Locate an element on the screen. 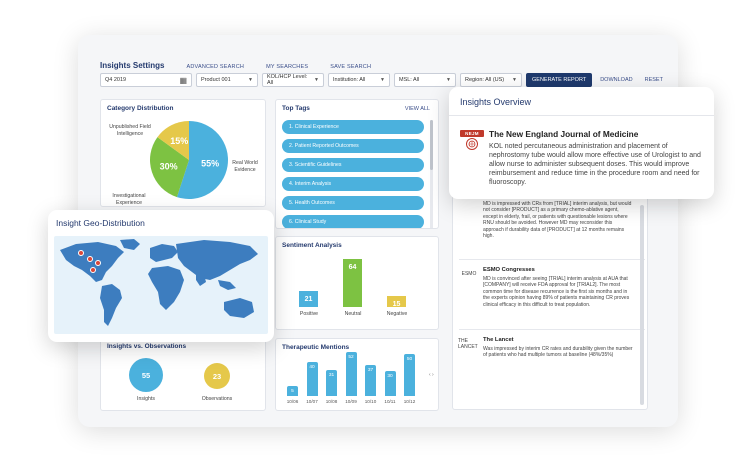 This screenshot has height=468, width=750. pie-svg: 55% 30% 15% is located at coordinates (189, 160).